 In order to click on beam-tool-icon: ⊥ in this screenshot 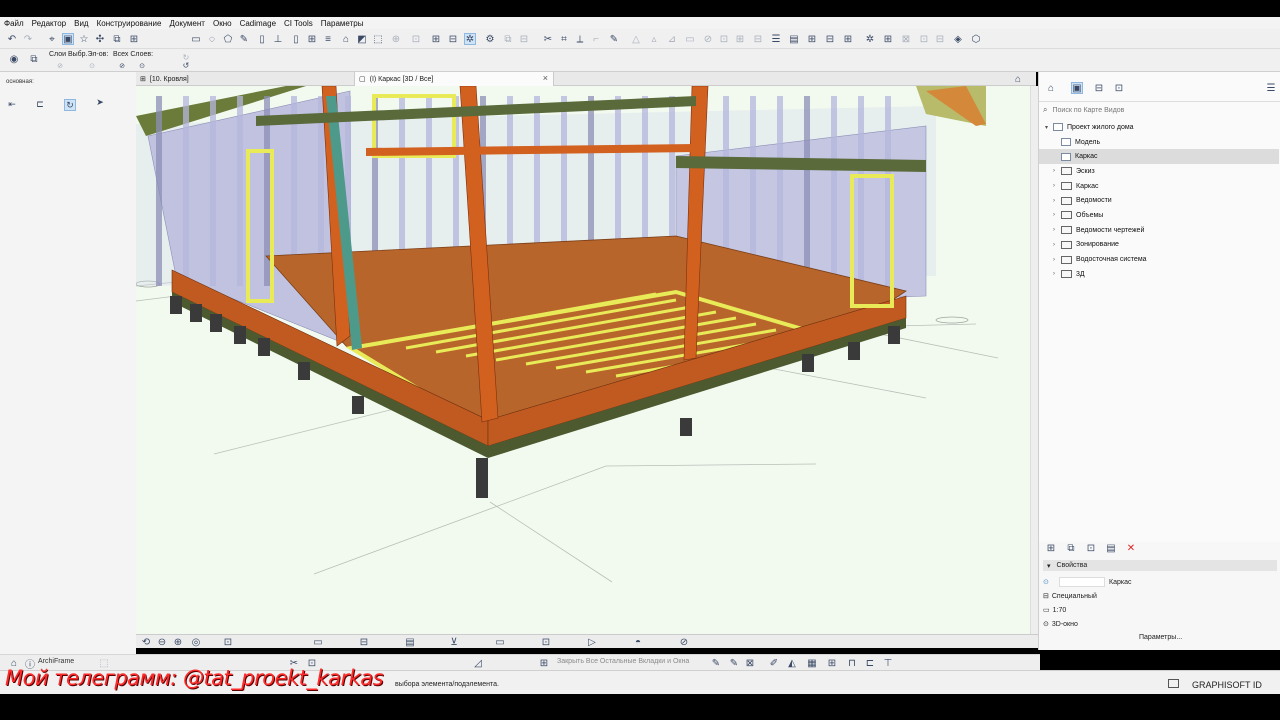, I will do `click(278, 39)`.